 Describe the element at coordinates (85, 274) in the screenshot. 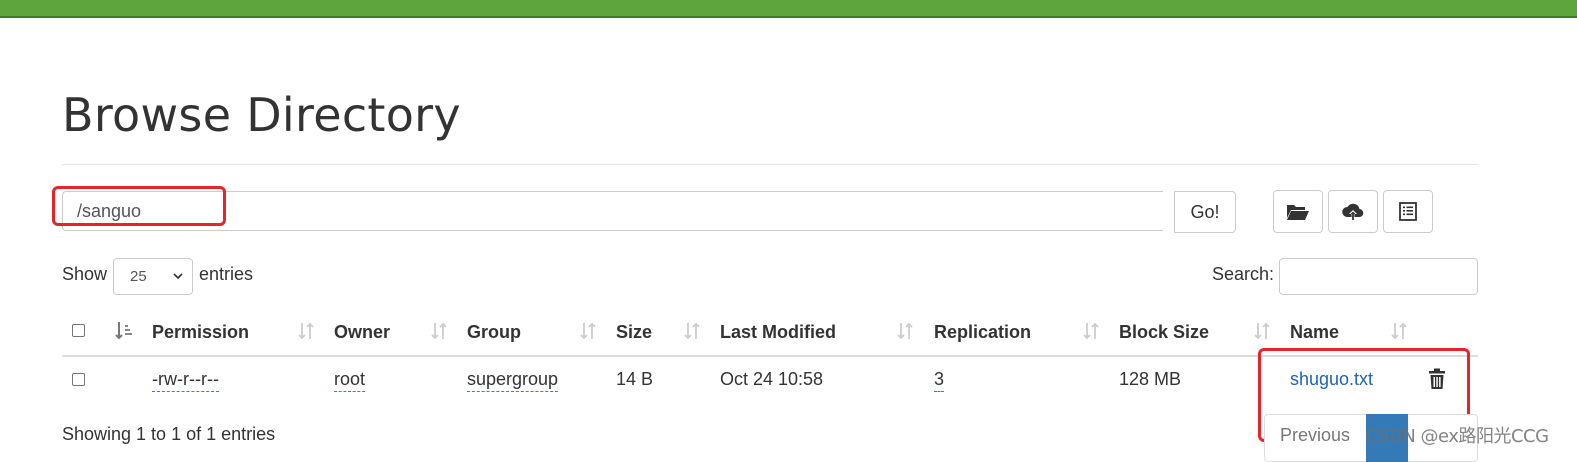

I see `show-label: Show` at that location.